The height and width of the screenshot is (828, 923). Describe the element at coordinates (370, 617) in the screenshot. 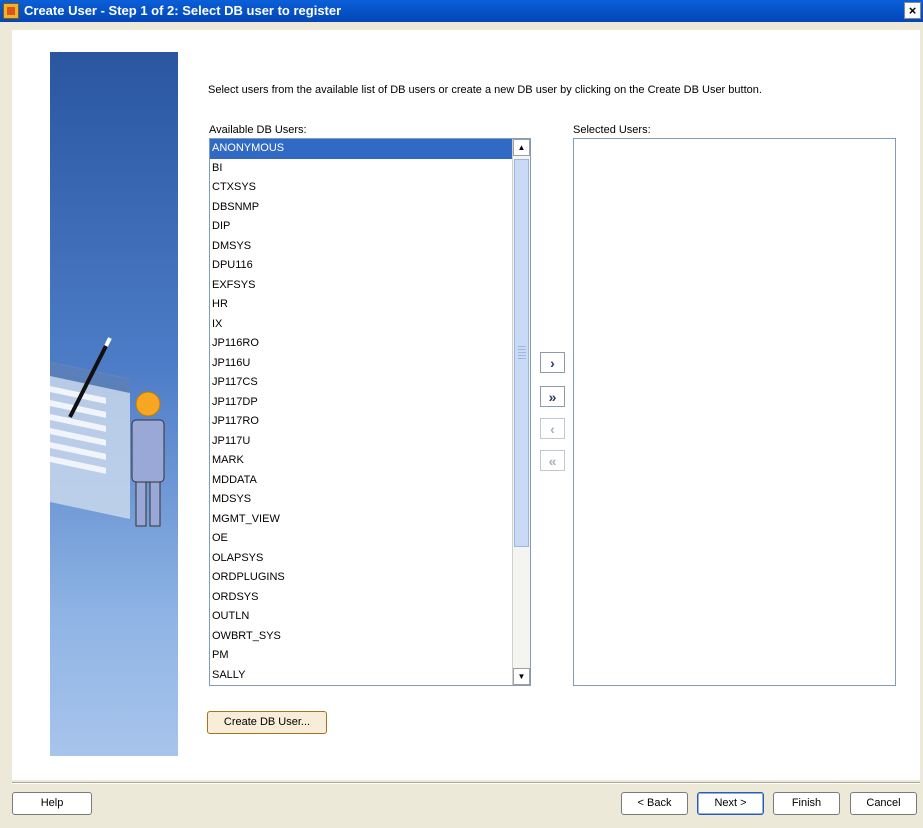

I see `list-item: OUTLN` at that location.